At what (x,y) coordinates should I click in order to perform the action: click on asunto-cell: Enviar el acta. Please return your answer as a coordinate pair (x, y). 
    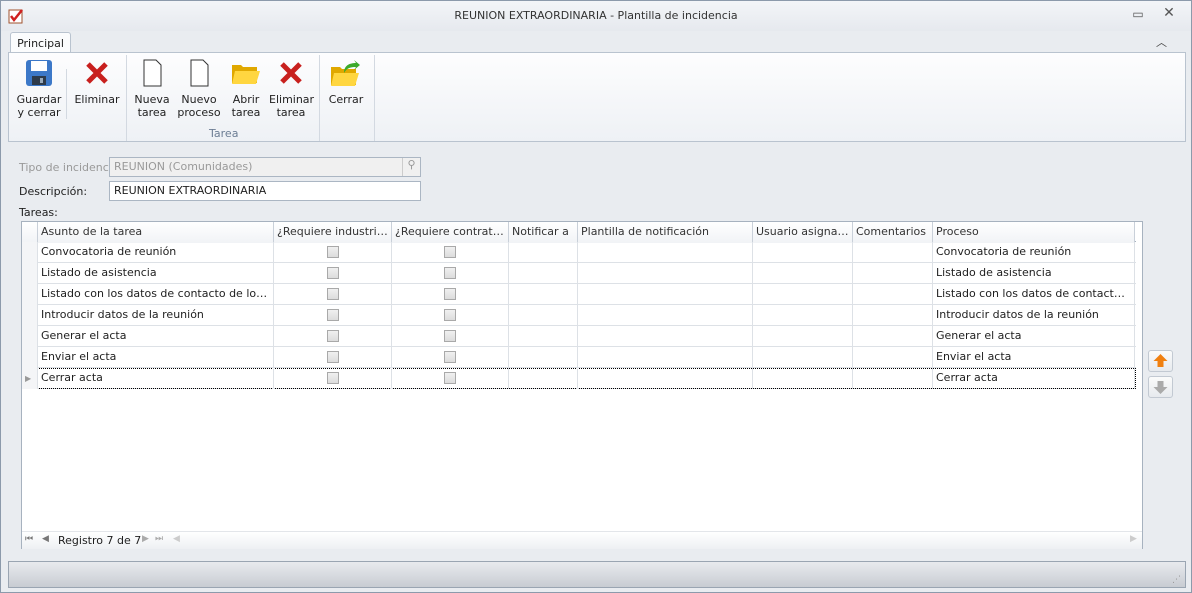
    Looking at the image, I should click on (156, 357).